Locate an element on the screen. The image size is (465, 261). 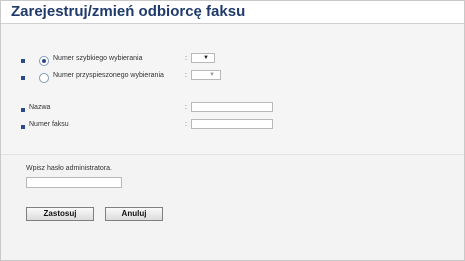
cancel-button: Anuluj is located at coordinates (134, 214).